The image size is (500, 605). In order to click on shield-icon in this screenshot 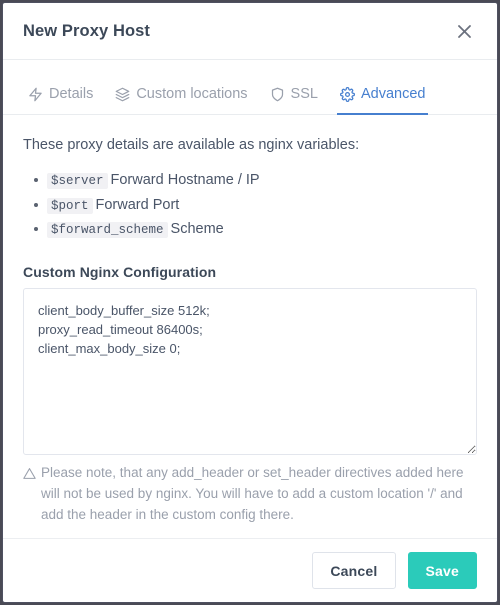, I will do `click(277, 94)`.